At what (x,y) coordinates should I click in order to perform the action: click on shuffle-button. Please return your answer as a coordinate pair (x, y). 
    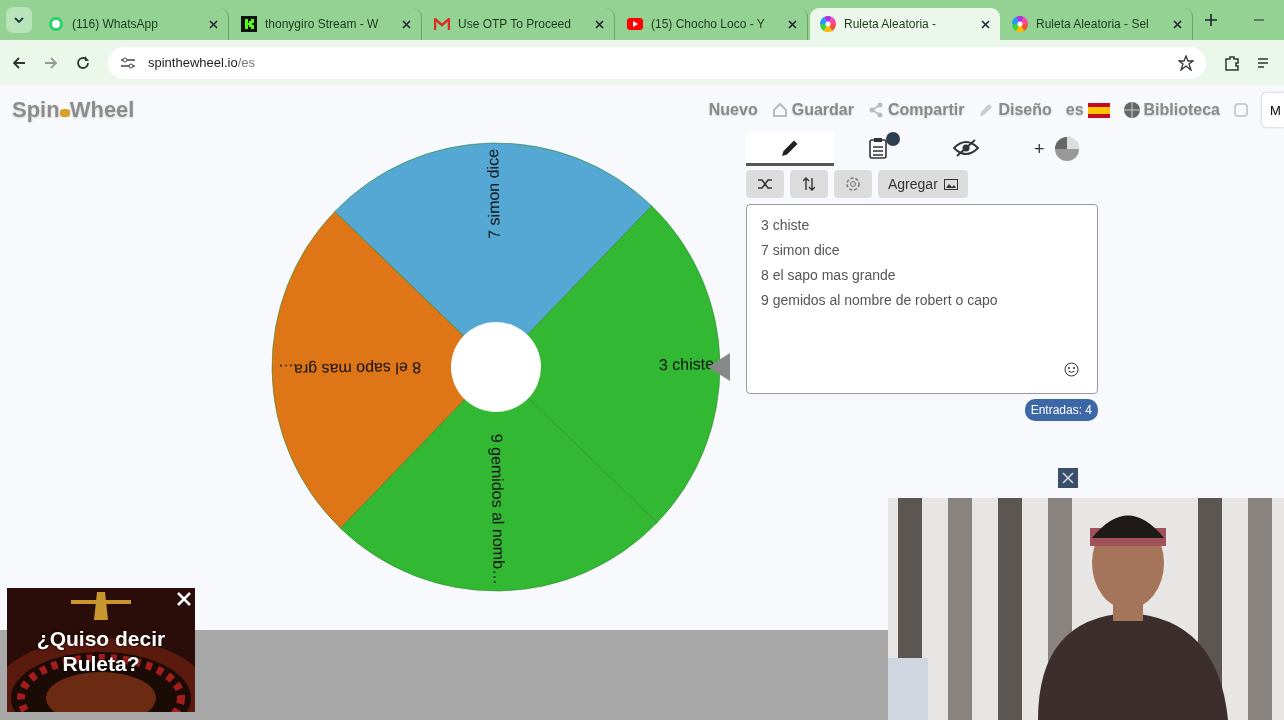
    Looking at the image, I should click on (765, 184).